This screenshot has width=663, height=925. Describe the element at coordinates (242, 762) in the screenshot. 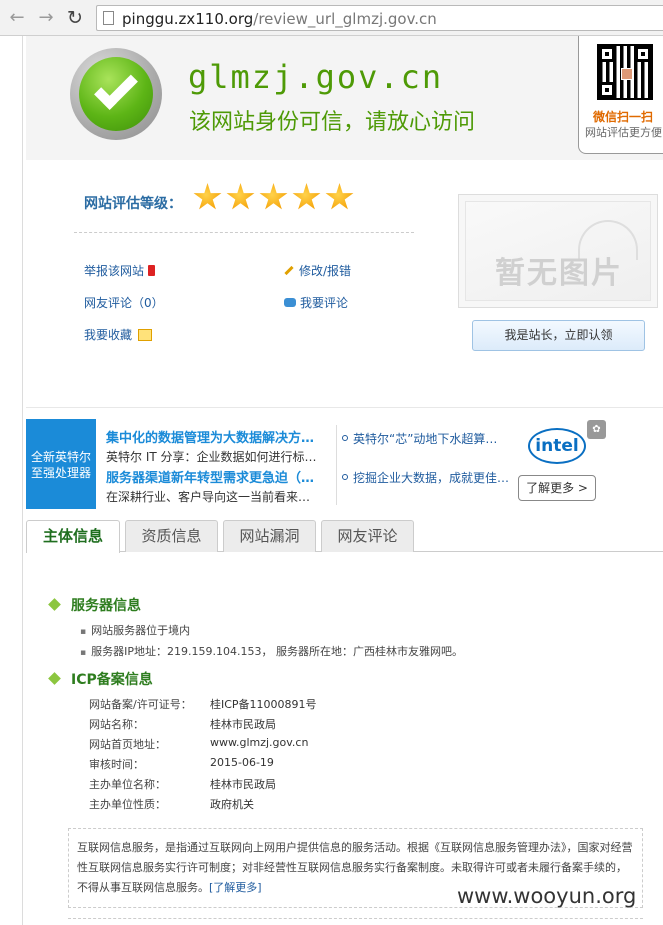

I see `icp-value: 2015-06-19` at that location.